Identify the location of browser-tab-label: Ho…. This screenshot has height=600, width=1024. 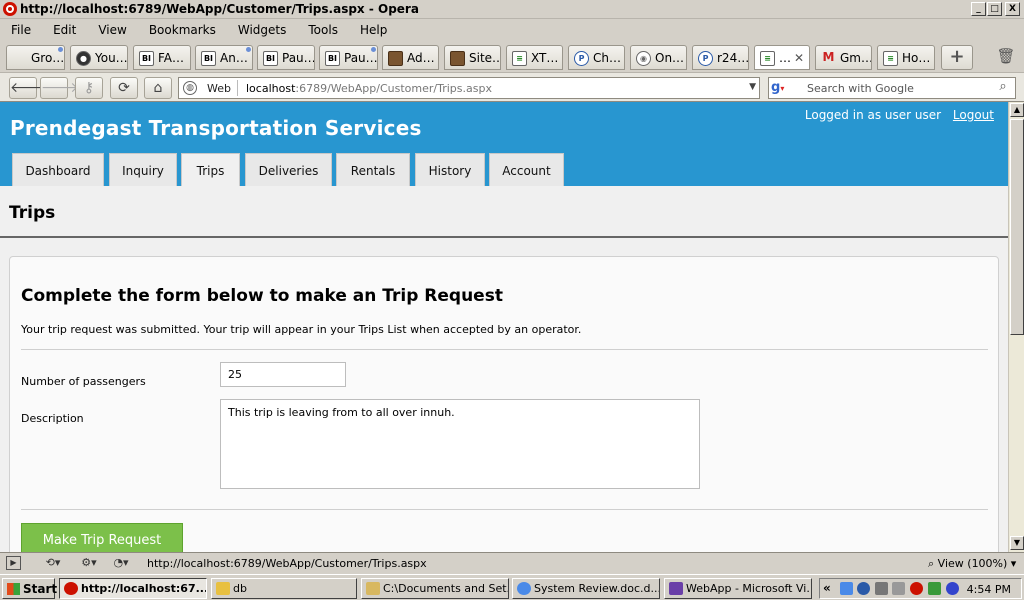
(916, 58).